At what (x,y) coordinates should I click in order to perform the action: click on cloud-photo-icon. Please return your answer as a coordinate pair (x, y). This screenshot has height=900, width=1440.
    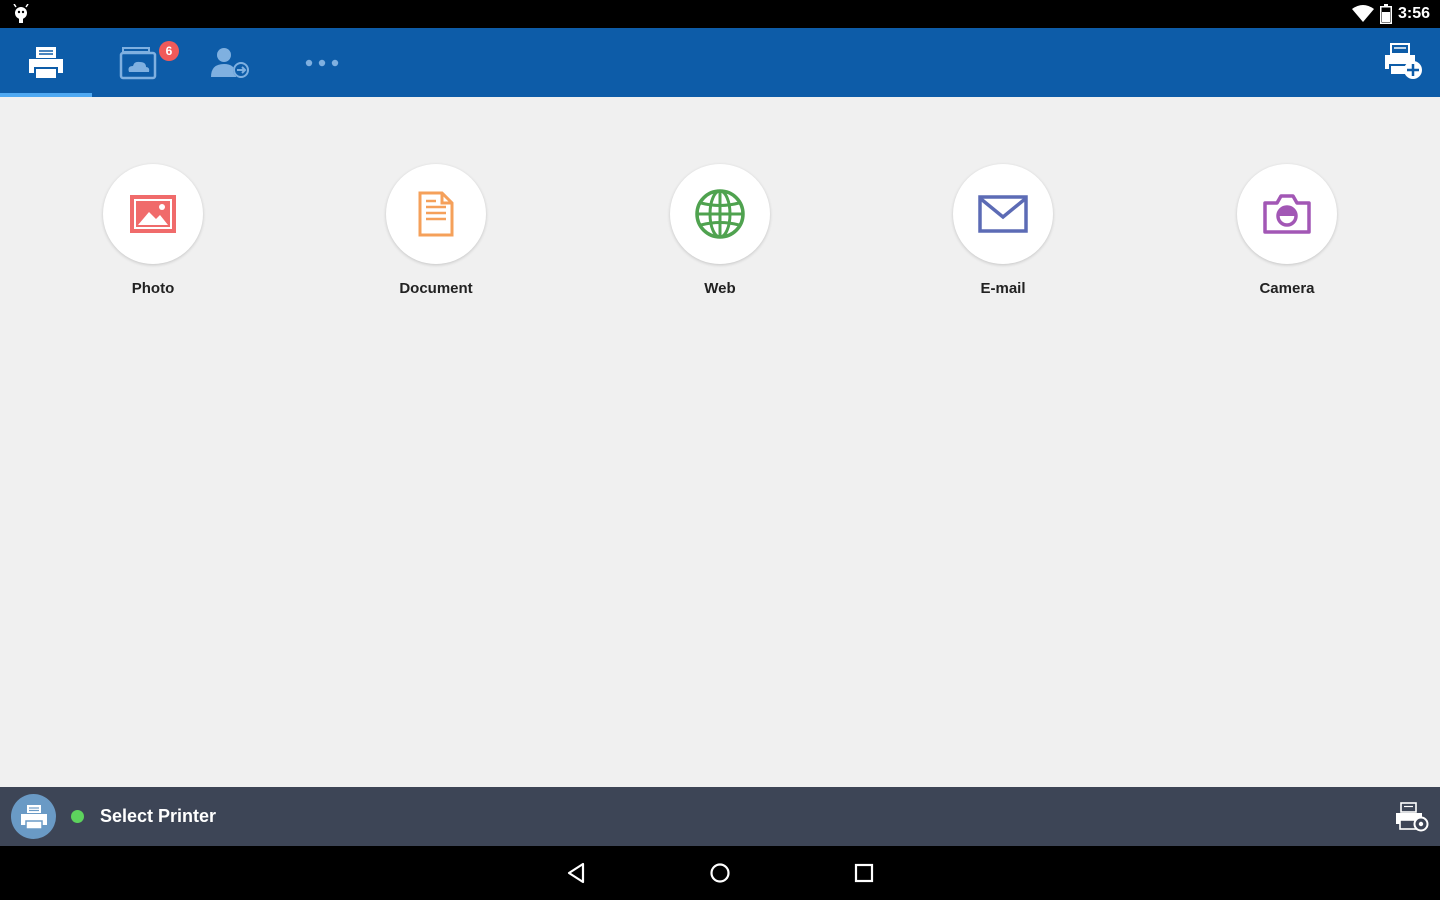
    Looking at the image, I should click on (138, 62).